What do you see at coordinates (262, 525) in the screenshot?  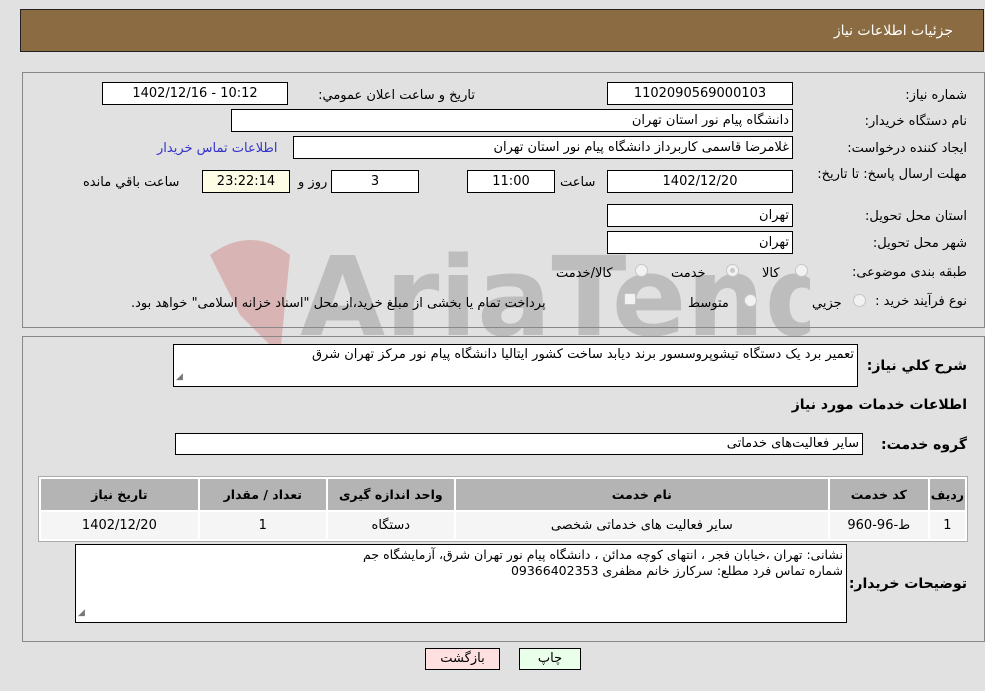 I see `cell-quantity: 1` at bounding box center [262, 525].